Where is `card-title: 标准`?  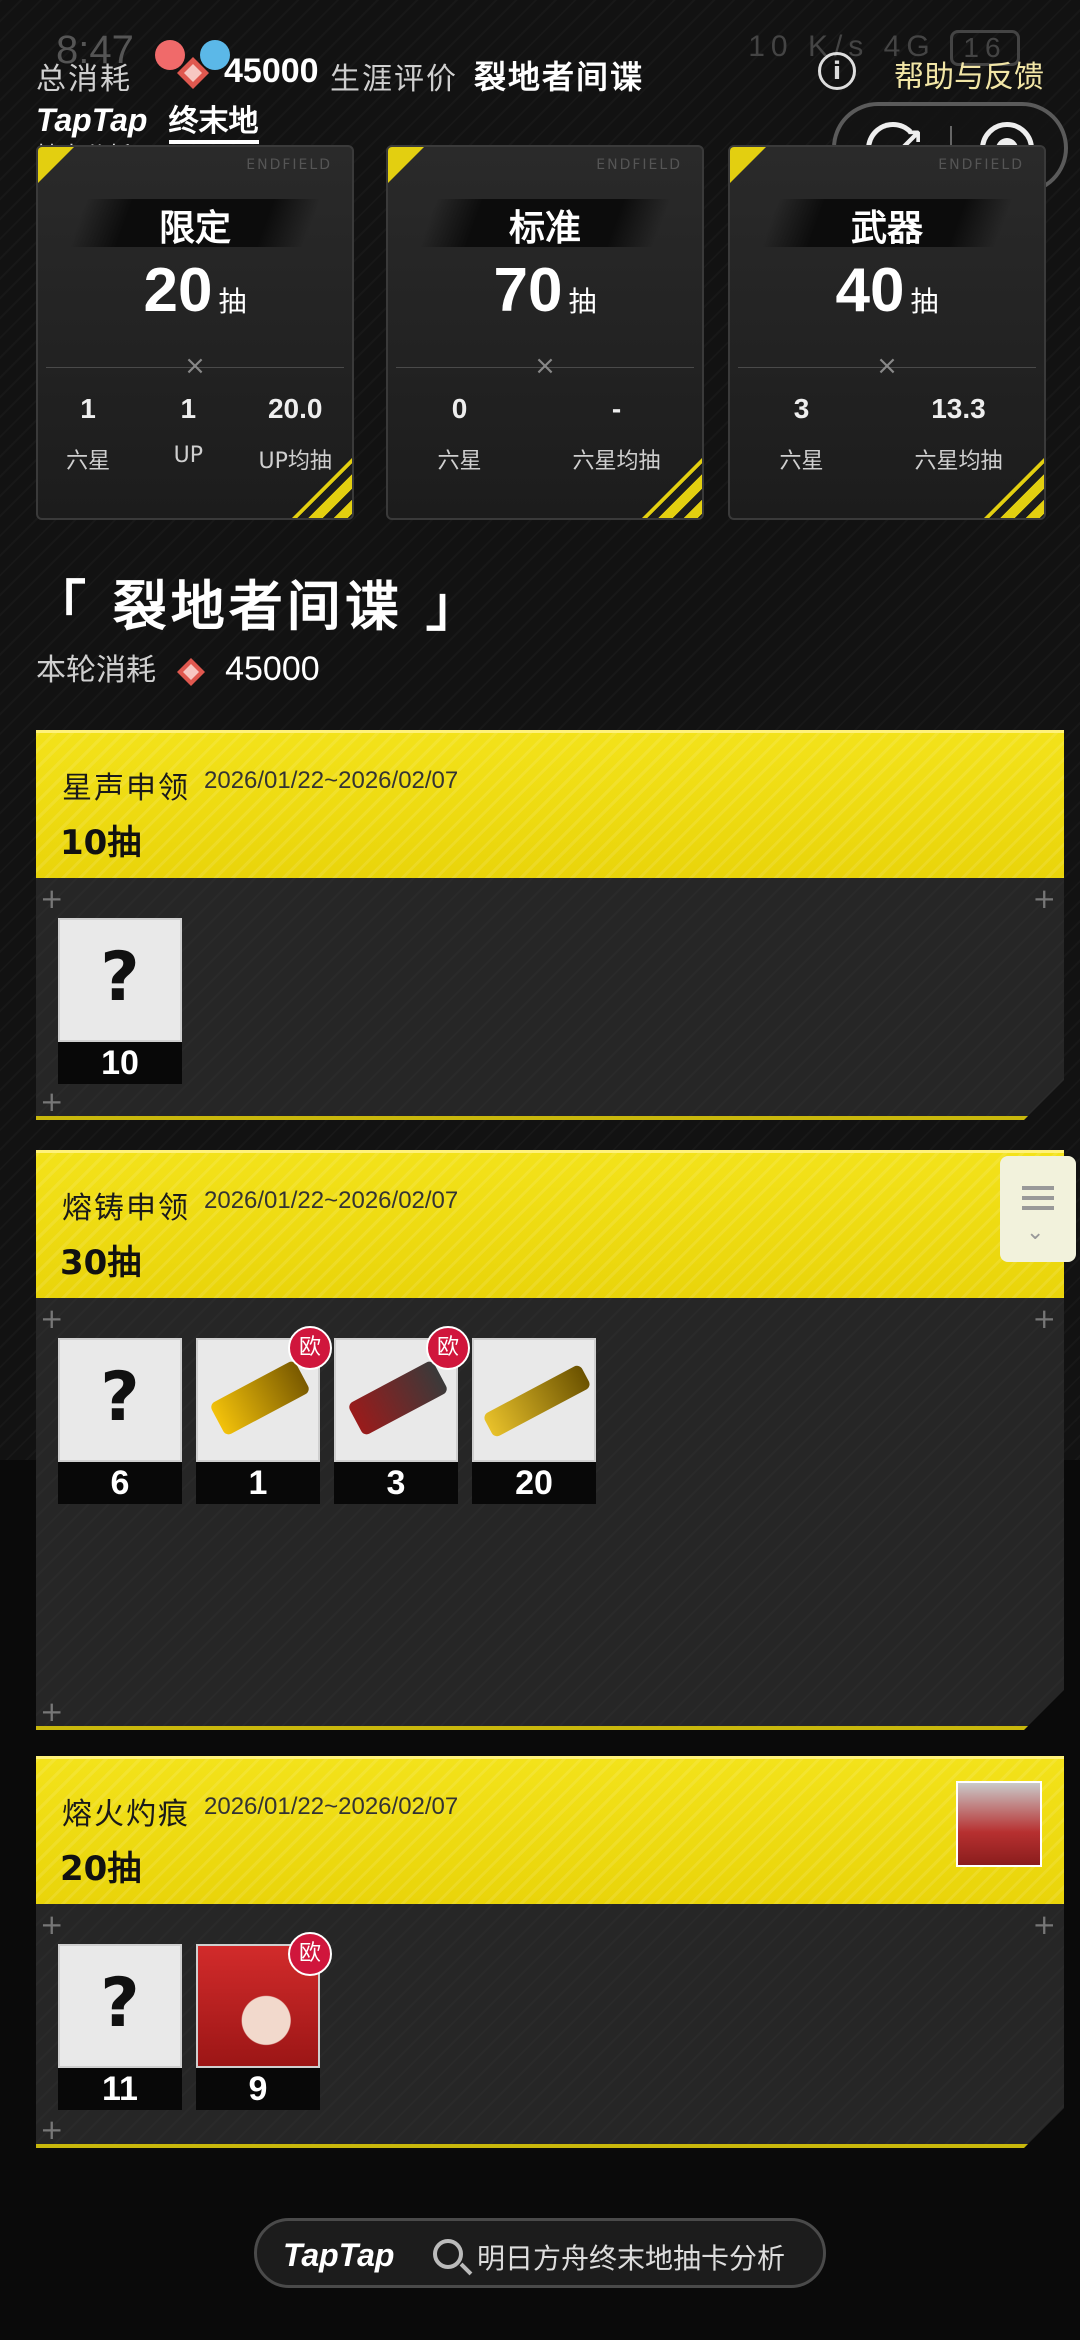
card-title: 标准 is located at coordinates (544, 228).